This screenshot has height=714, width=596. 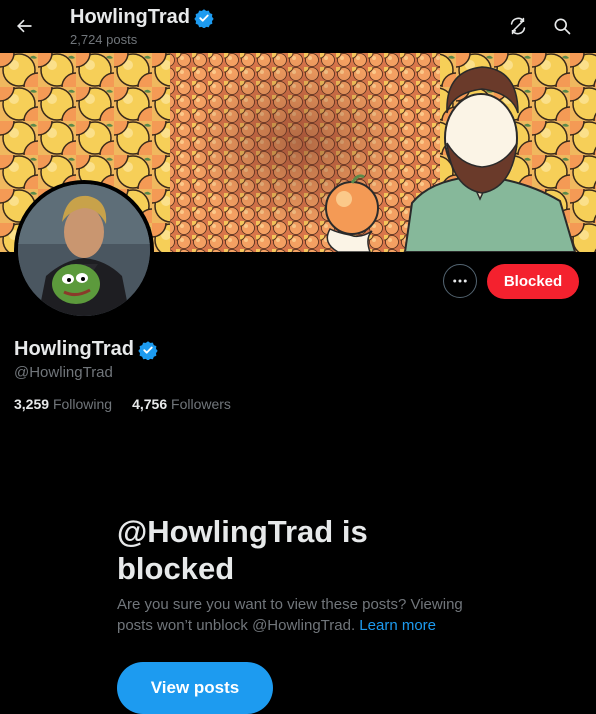 I want to click on follow-stats: 3,259 Following 4,756 Followers, so click(x=132, y=404).